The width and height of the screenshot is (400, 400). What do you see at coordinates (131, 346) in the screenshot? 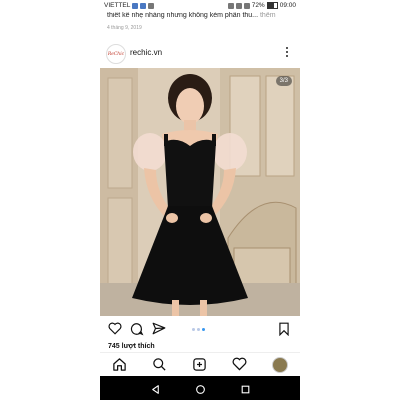
I see `likes-count: 745 lượt thích` at bounding box center [131, 346].